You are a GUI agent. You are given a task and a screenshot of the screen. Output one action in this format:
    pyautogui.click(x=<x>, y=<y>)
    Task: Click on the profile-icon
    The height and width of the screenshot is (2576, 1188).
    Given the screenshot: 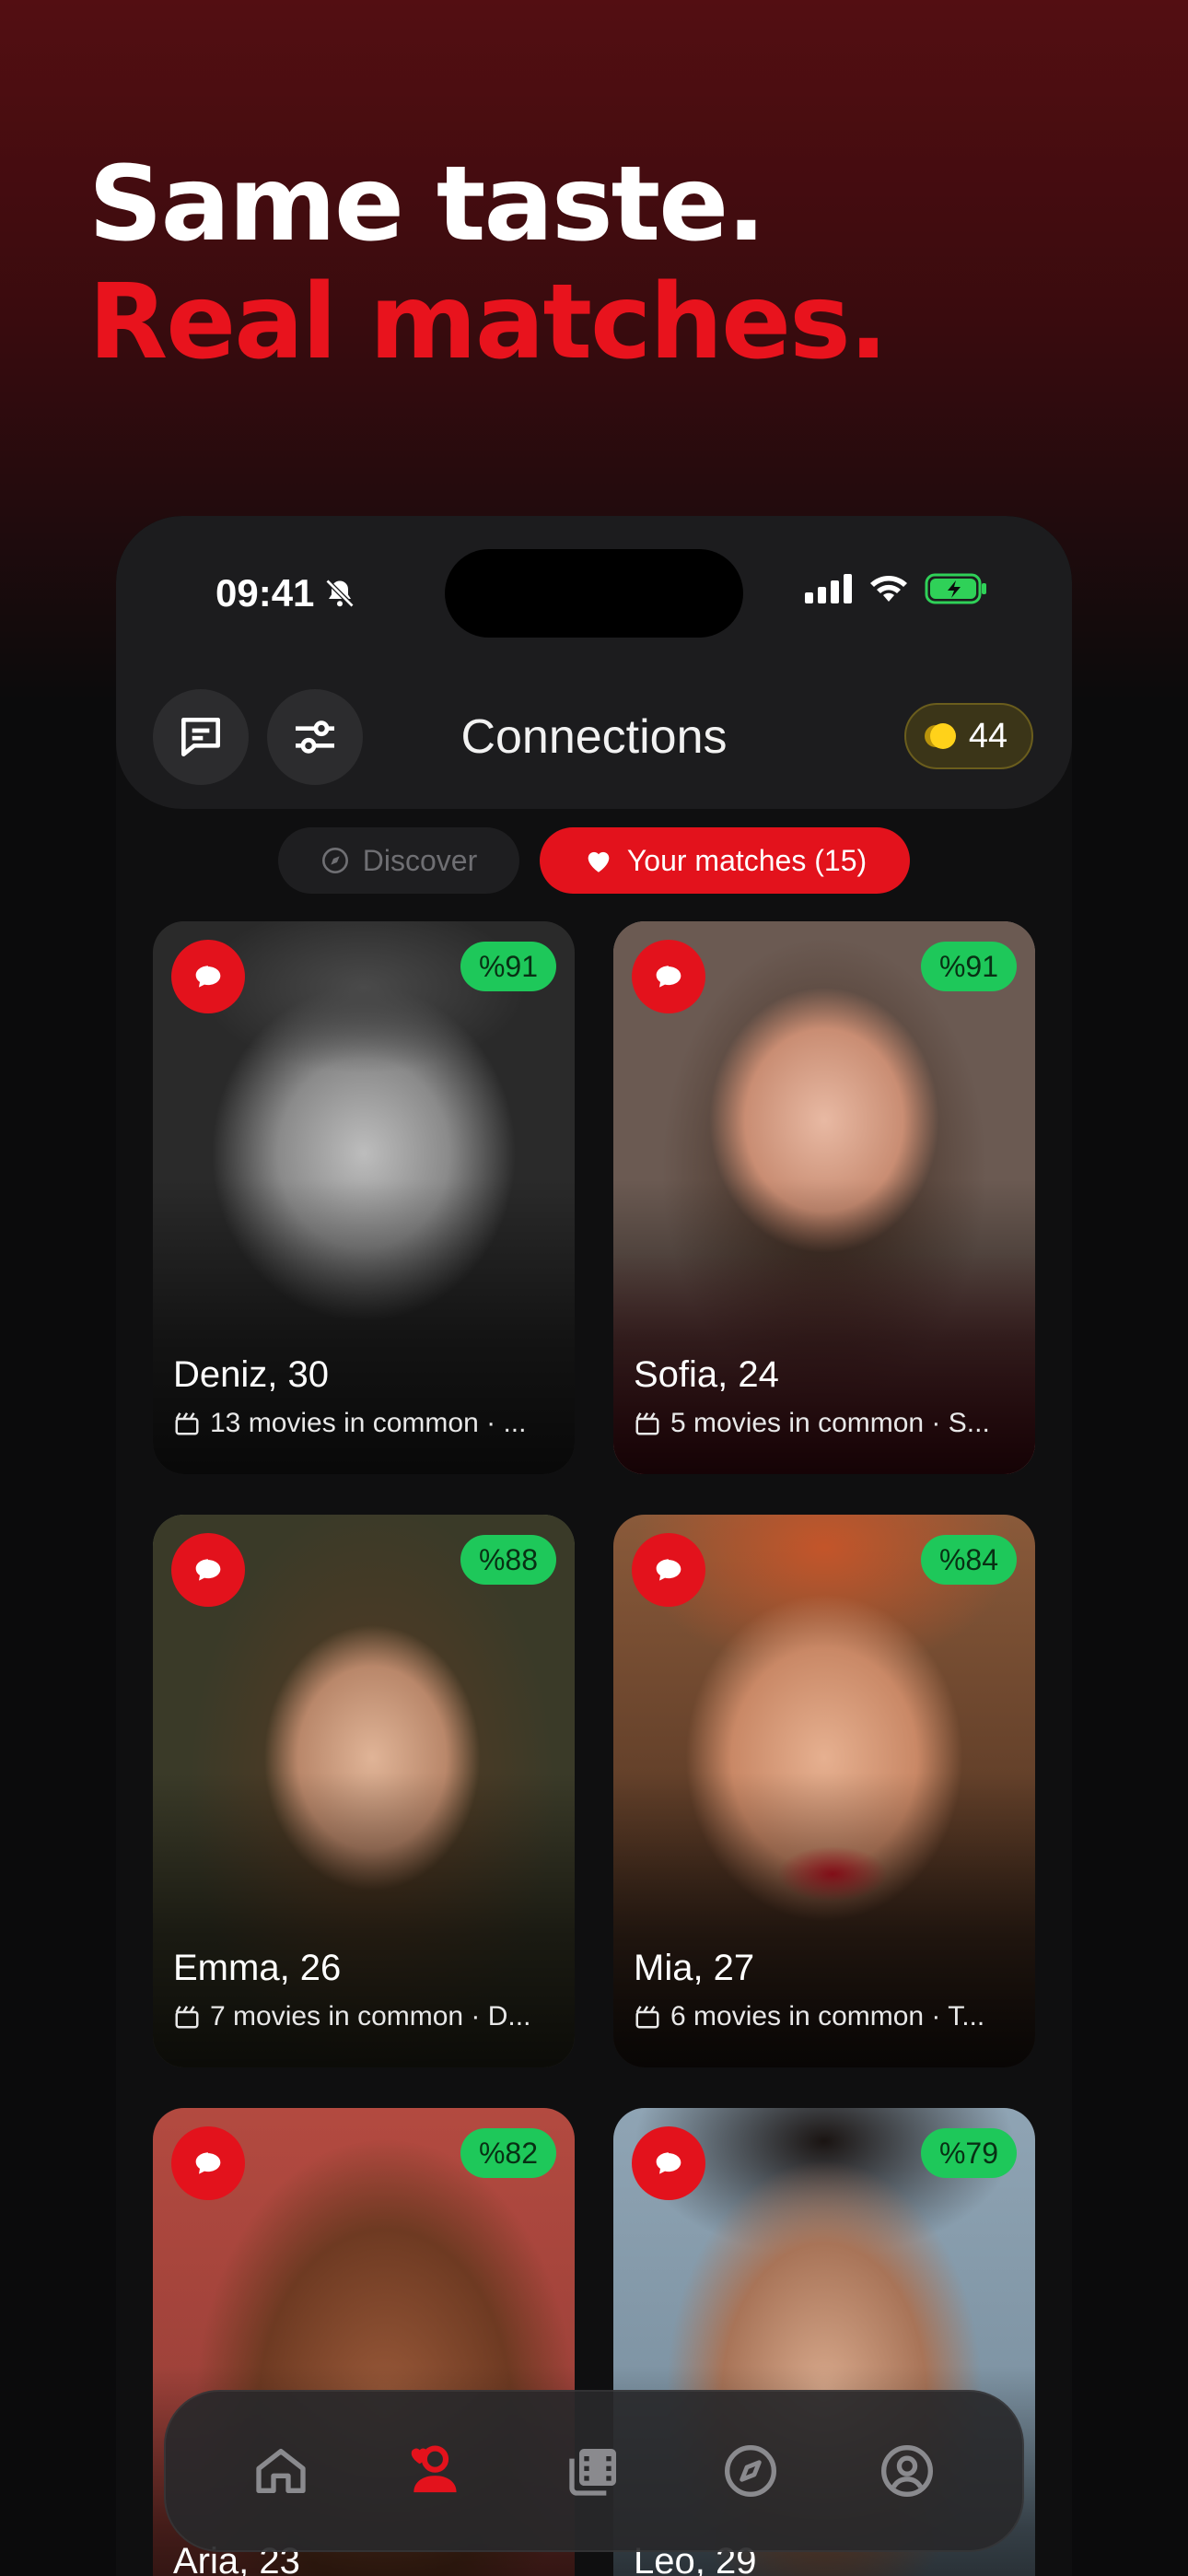 What is the action you would take?
    pyautogui.click(x=907, y=2471)
    